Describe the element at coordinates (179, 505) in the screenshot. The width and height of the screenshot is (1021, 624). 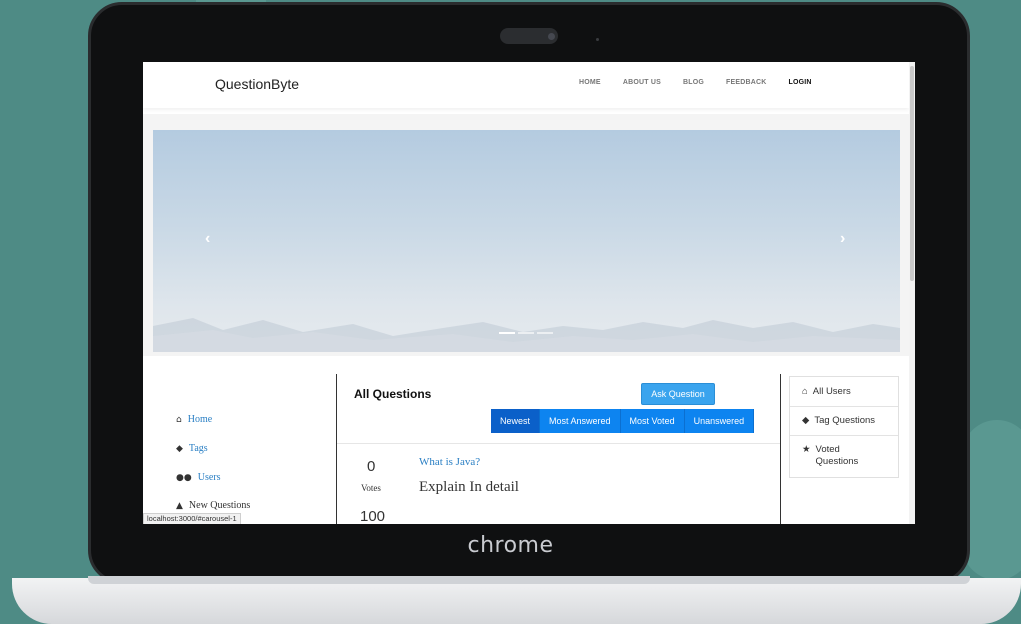
I see `new-questions-icon: ▲` at that location.